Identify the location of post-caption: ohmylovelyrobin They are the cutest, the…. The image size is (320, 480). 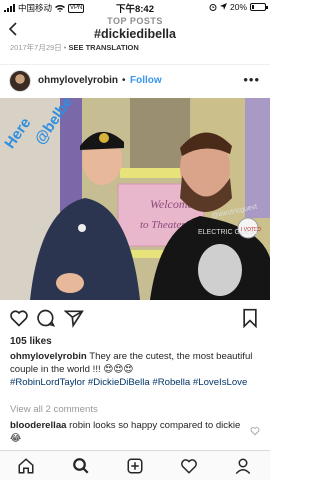
(136, 369).